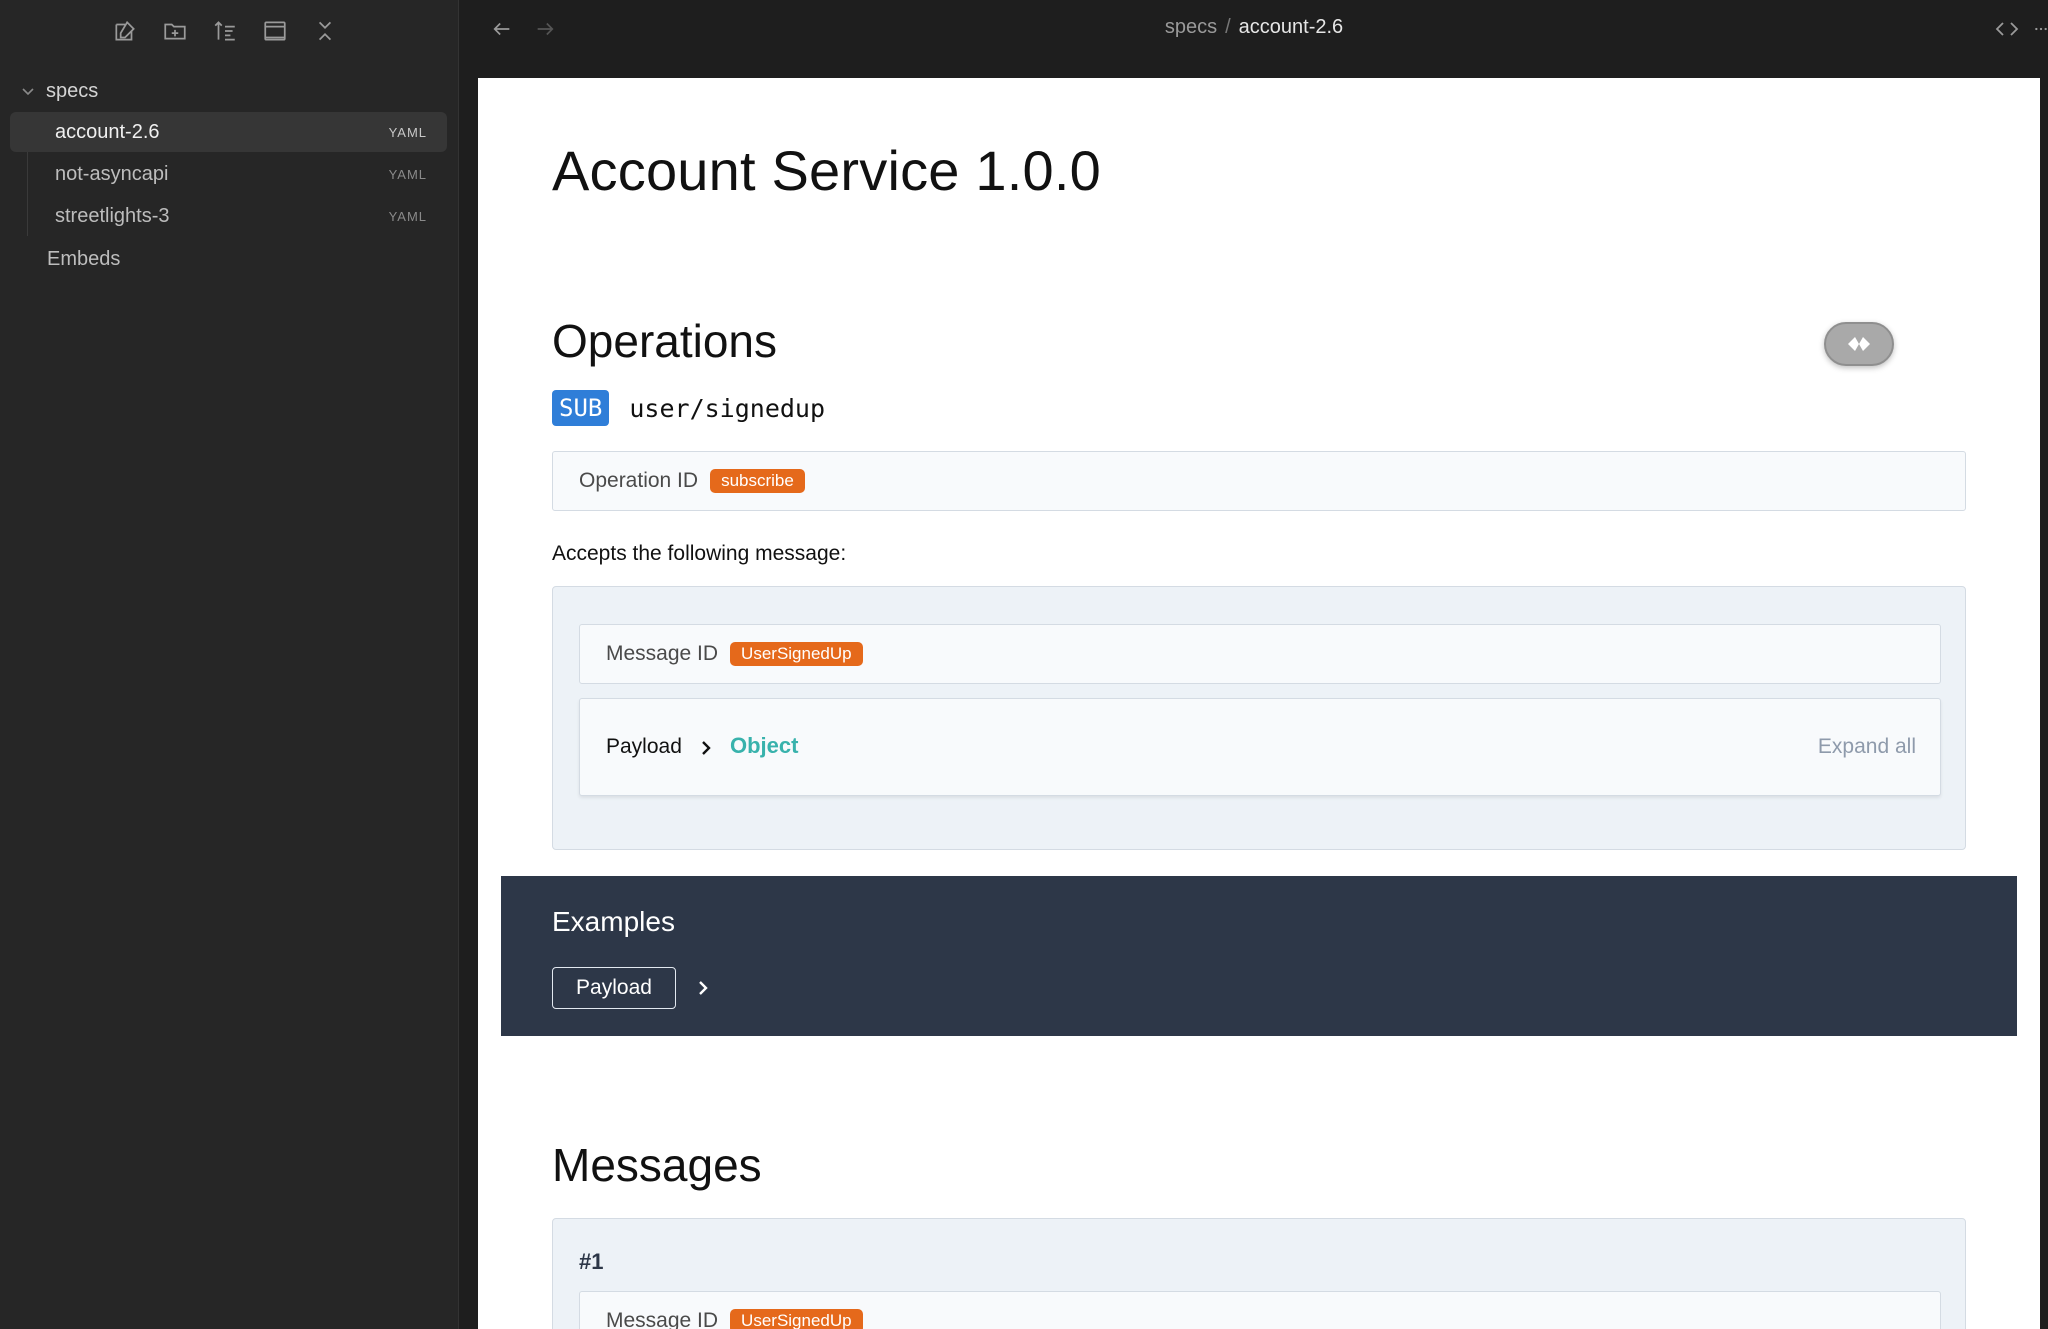  I want to click on sort-icon, so click(224, 31).